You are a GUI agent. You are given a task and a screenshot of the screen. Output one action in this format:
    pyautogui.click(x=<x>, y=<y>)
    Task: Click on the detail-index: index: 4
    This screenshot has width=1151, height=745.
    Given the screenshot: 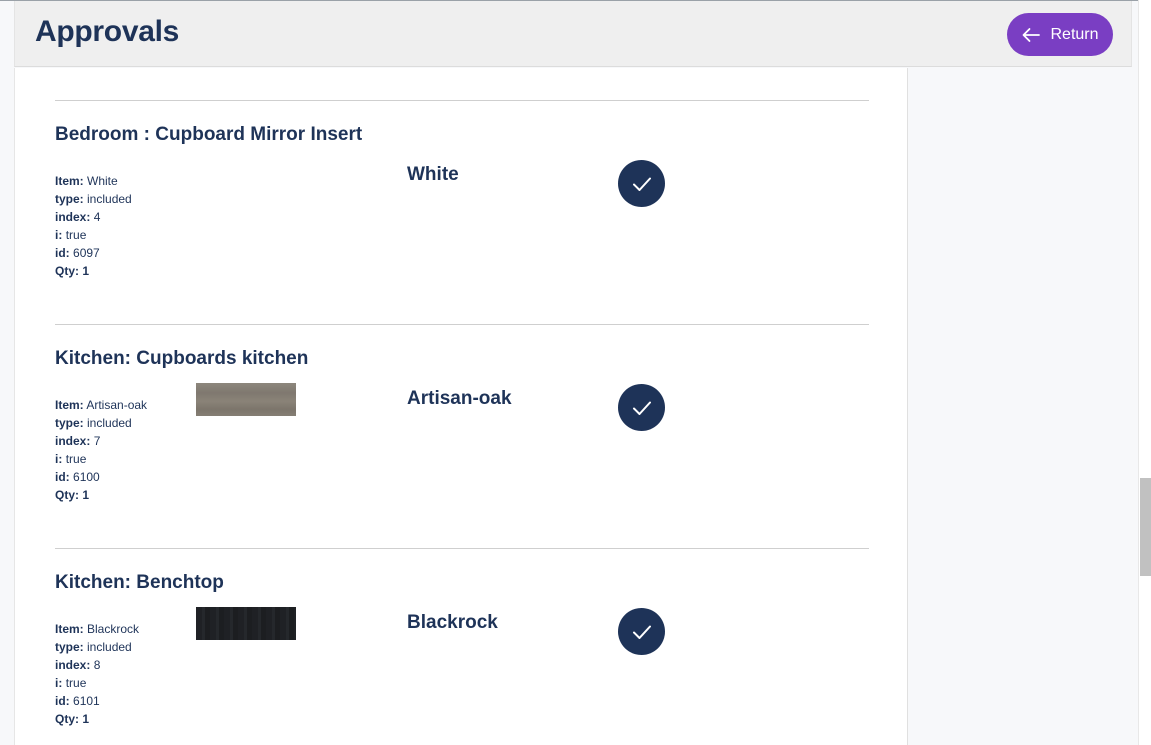 What is the action you would take?
    pyautogui.click(x=78, y=217)
    